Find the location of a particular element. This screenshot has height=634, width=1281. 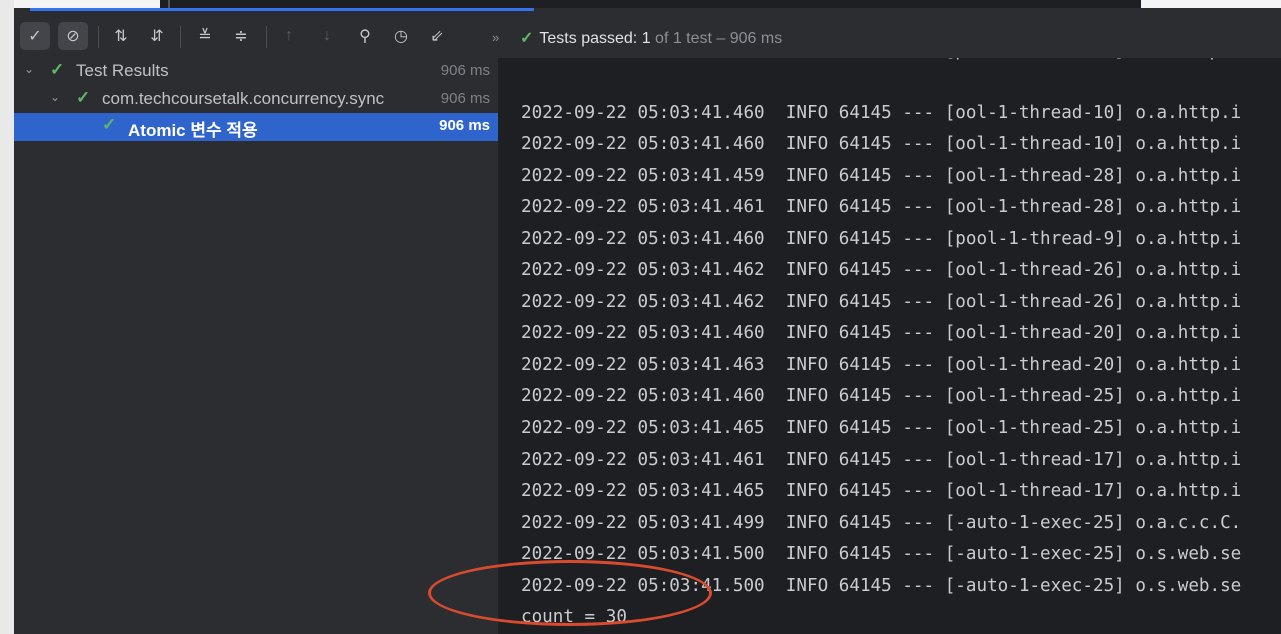

test-status: ✓ Tests passed: 1 of 1 test – 906 ms is located at coordinates (651, 38).